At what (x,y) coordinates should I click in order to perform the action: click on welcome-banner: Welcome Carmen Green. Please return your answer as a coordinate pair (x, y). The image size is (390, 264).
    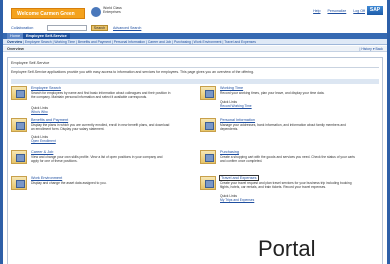
    Looking at the image, I should click on (48, 13).